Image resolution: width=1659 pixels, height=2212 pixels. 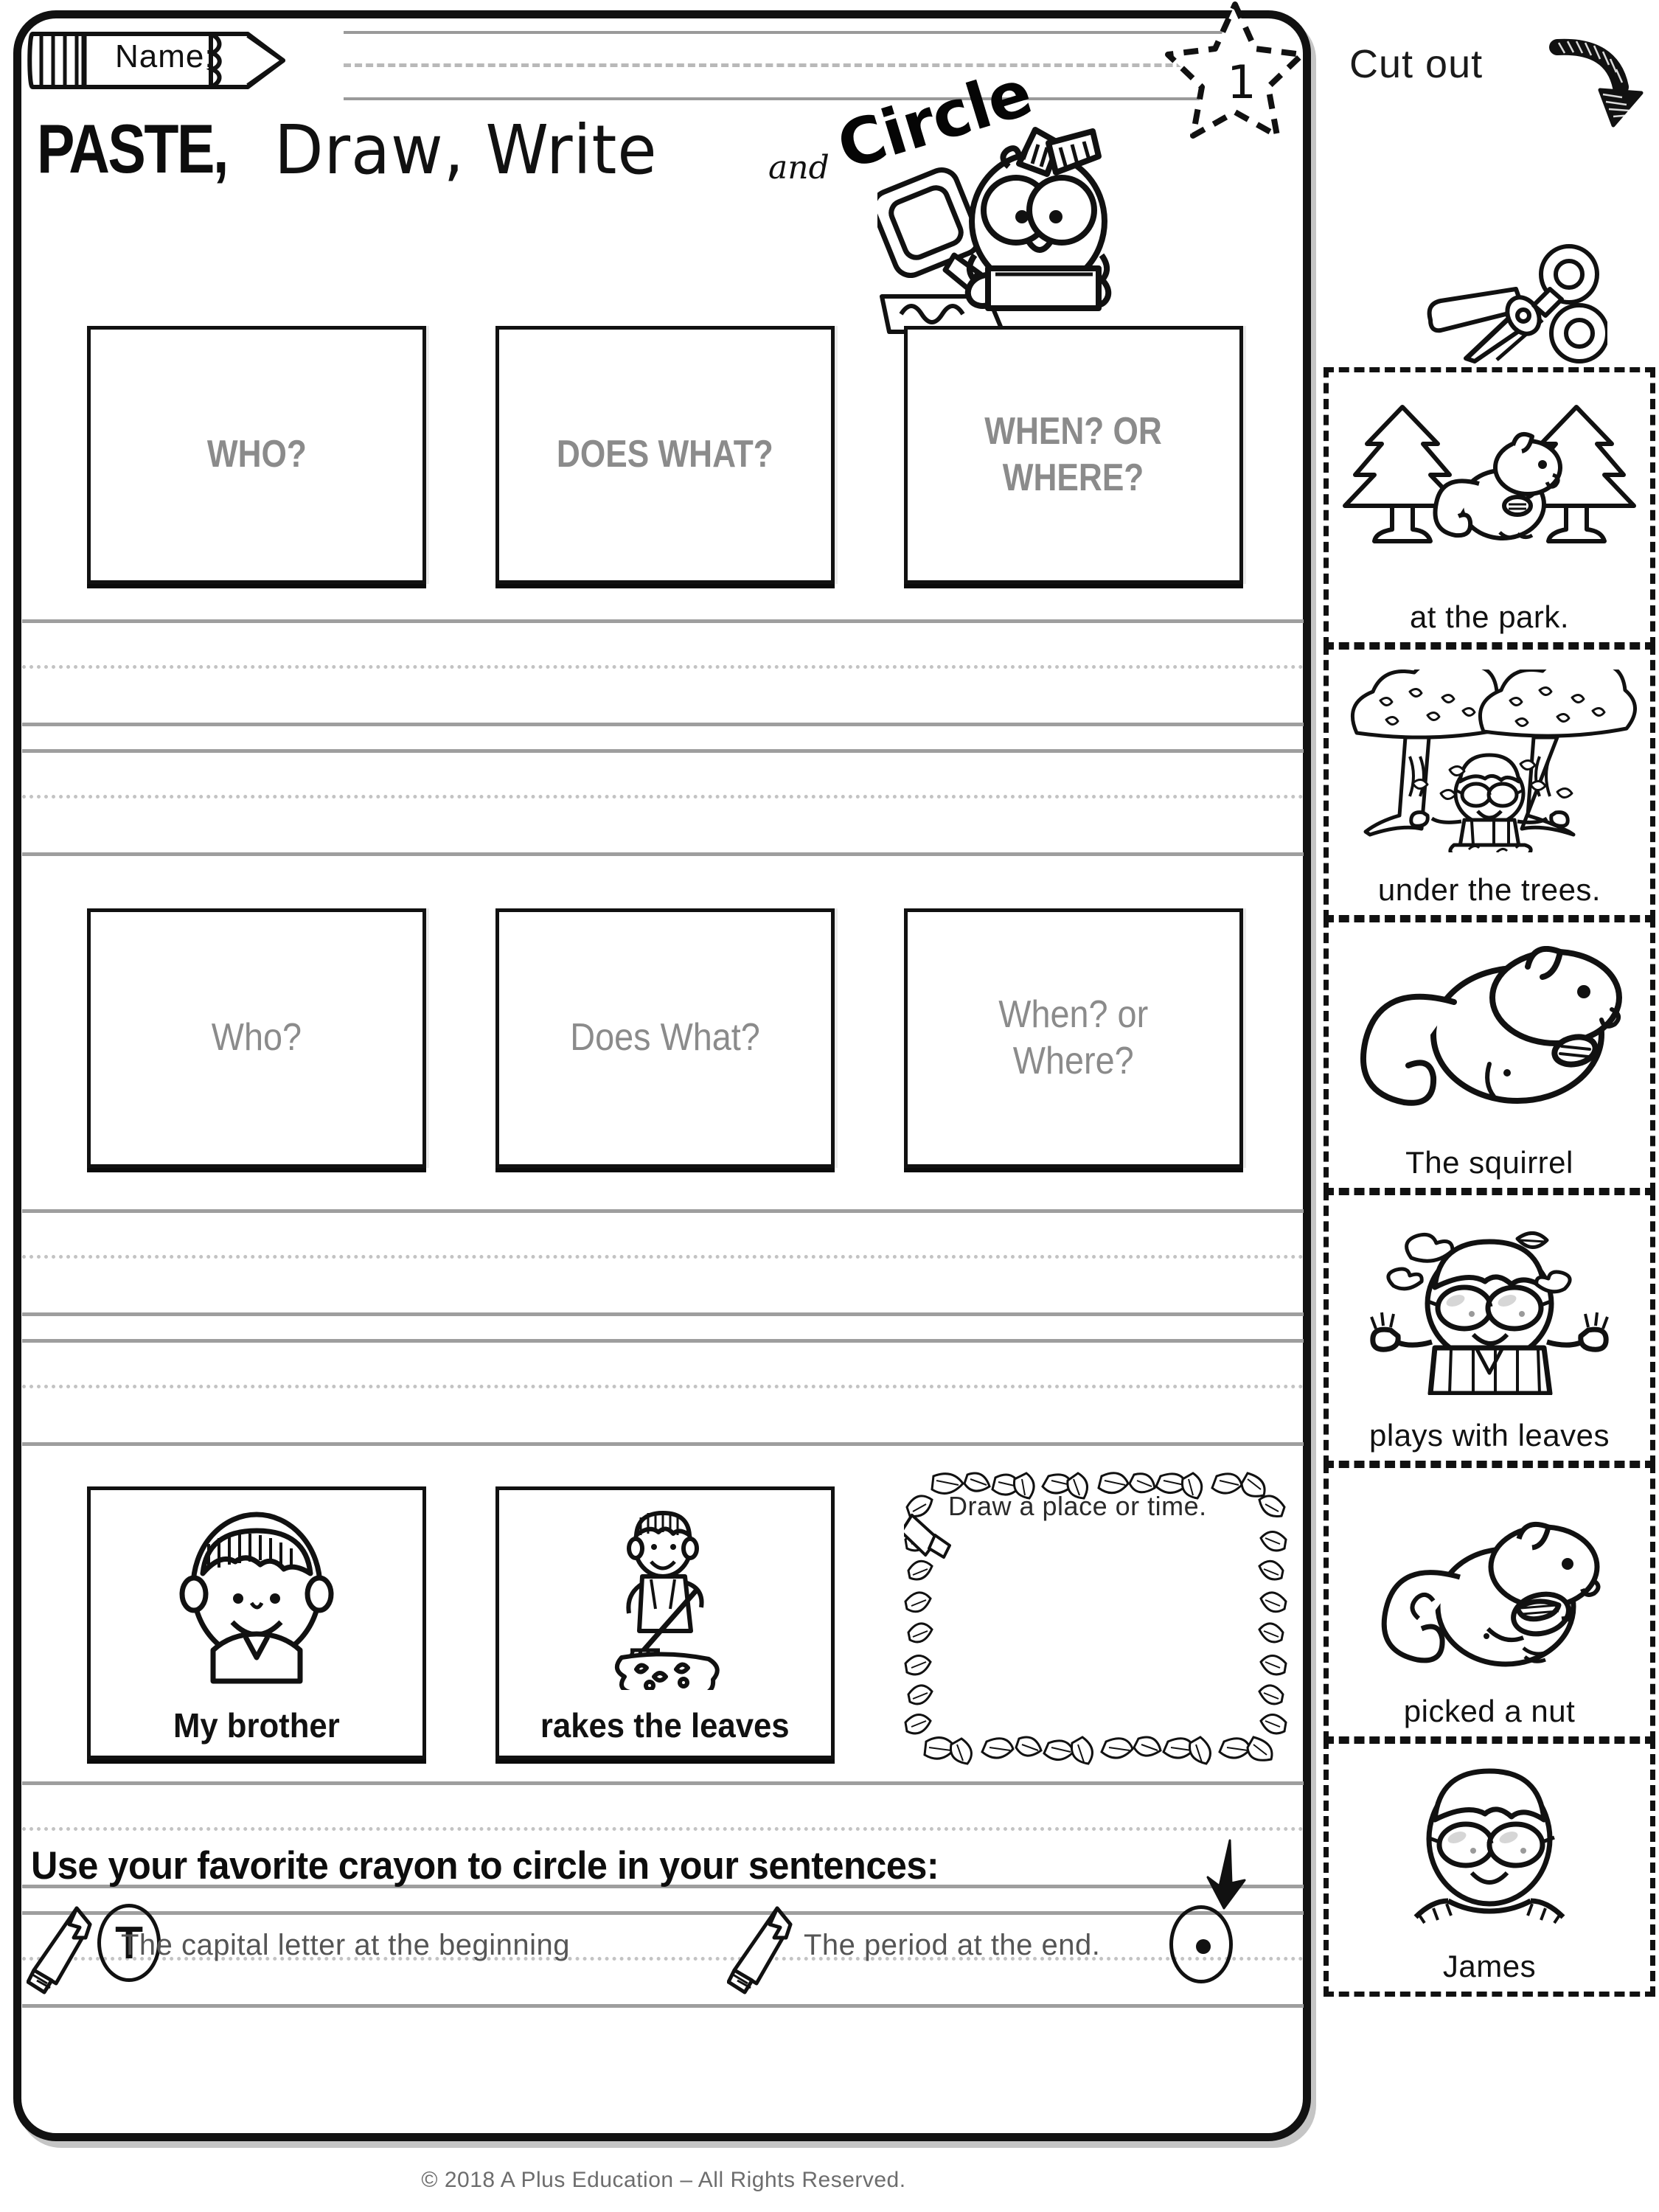 What do you see at coordinates (799, 168) in the screenshot?
I see `title-connector: and` at bounding box center [799, 168].